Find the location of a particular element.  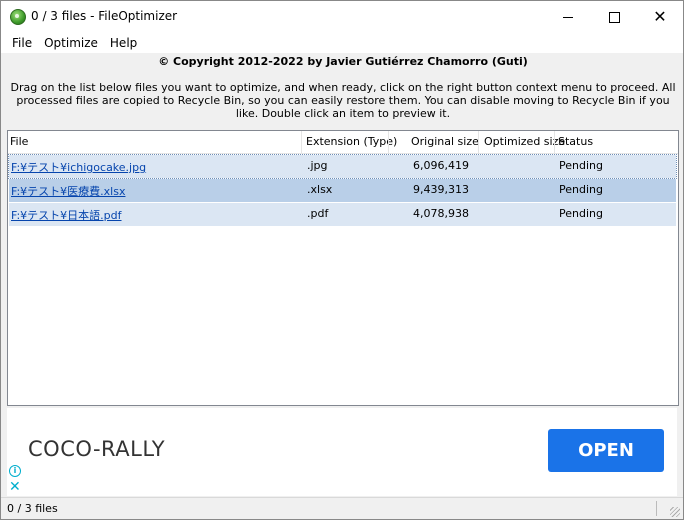

minimize-button is located at coordinates (568, 17).